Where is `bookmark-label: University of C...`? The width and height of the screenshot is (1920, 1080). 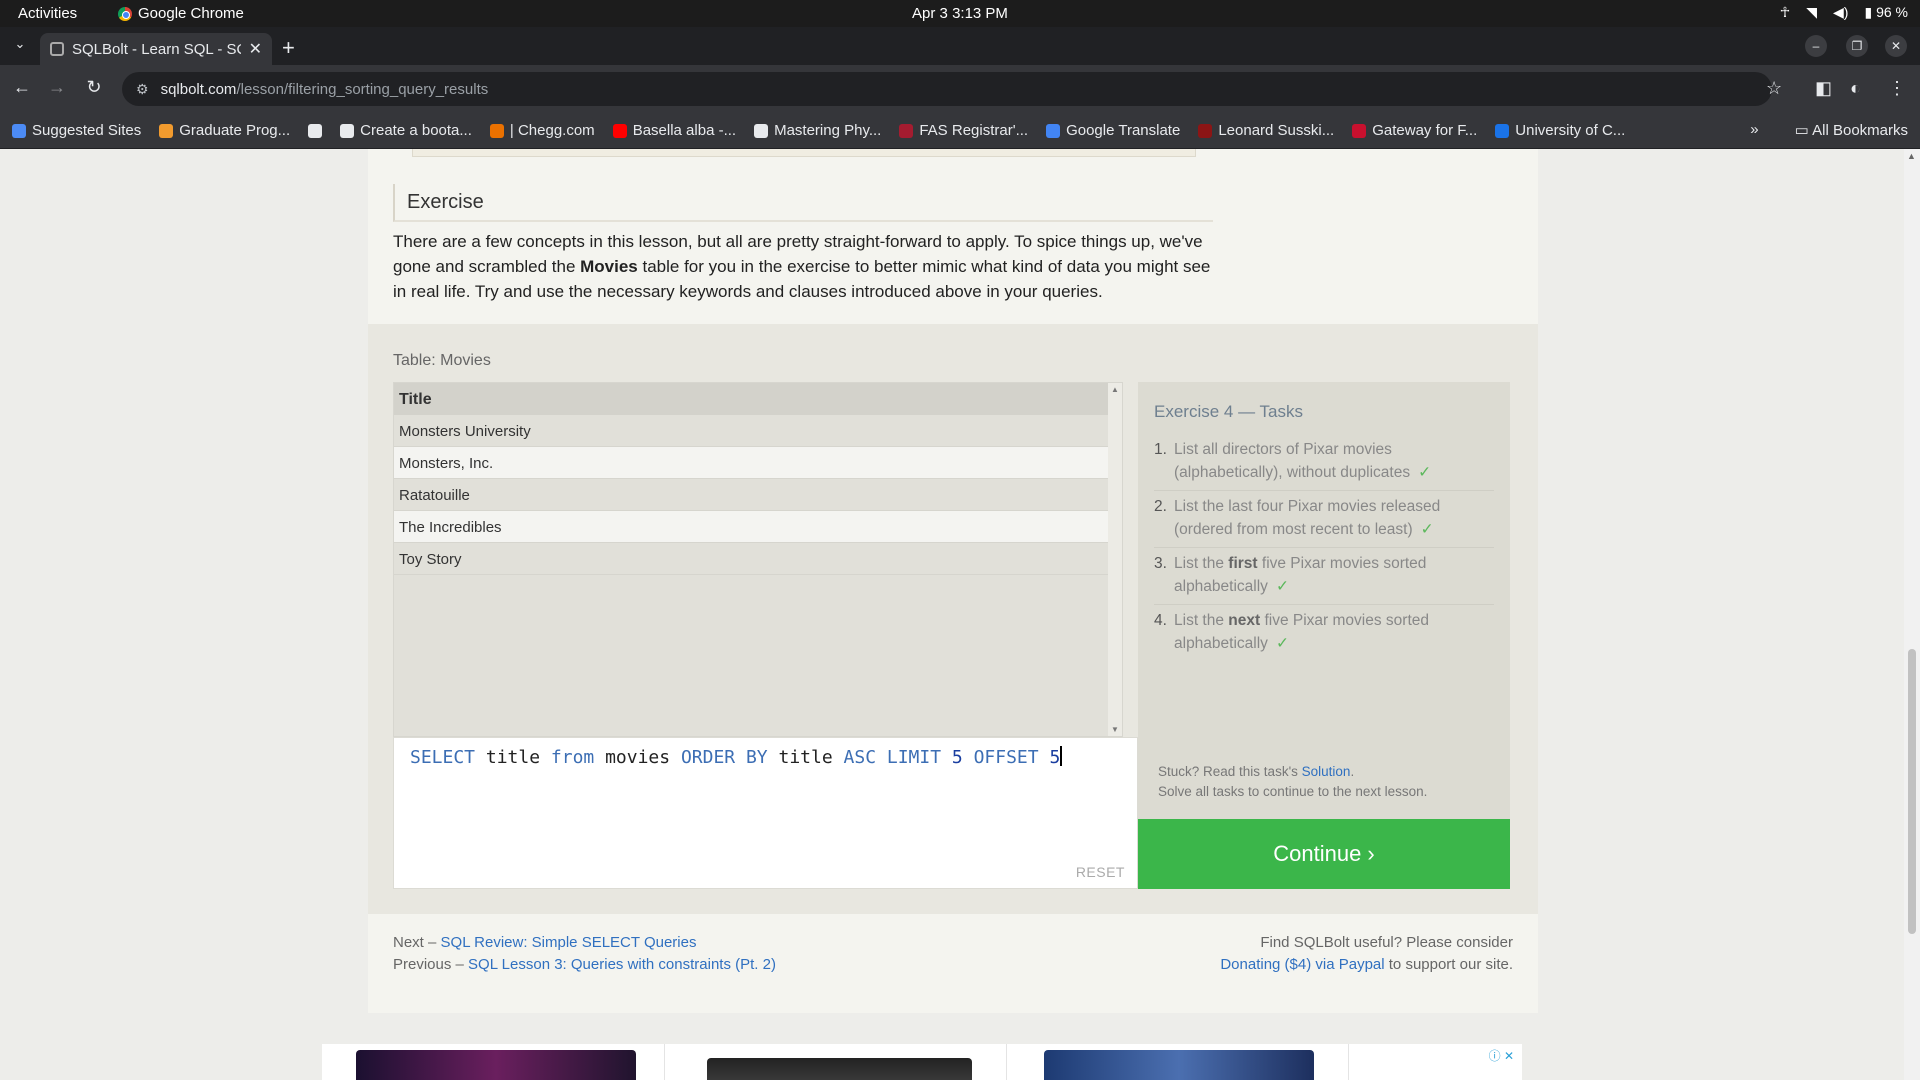 bookmark-label: University of C... is located at coordinates (1570, 130).